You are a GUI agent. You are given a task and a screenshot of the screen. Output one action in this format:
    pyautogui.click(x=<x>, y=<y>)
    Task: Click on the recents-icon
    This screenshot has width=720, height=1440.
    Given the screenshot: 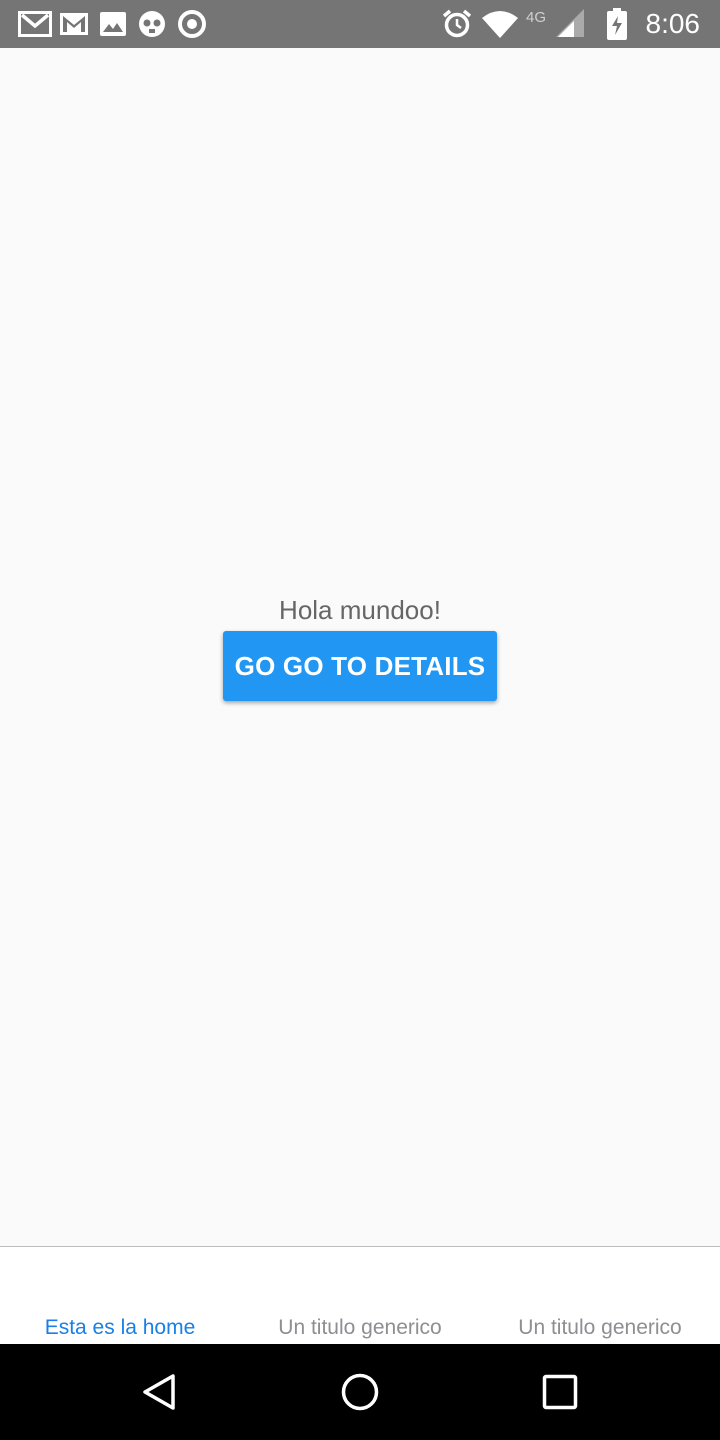 What is the action you would take?
    pyautogui.click(x=560, y=1392)
    